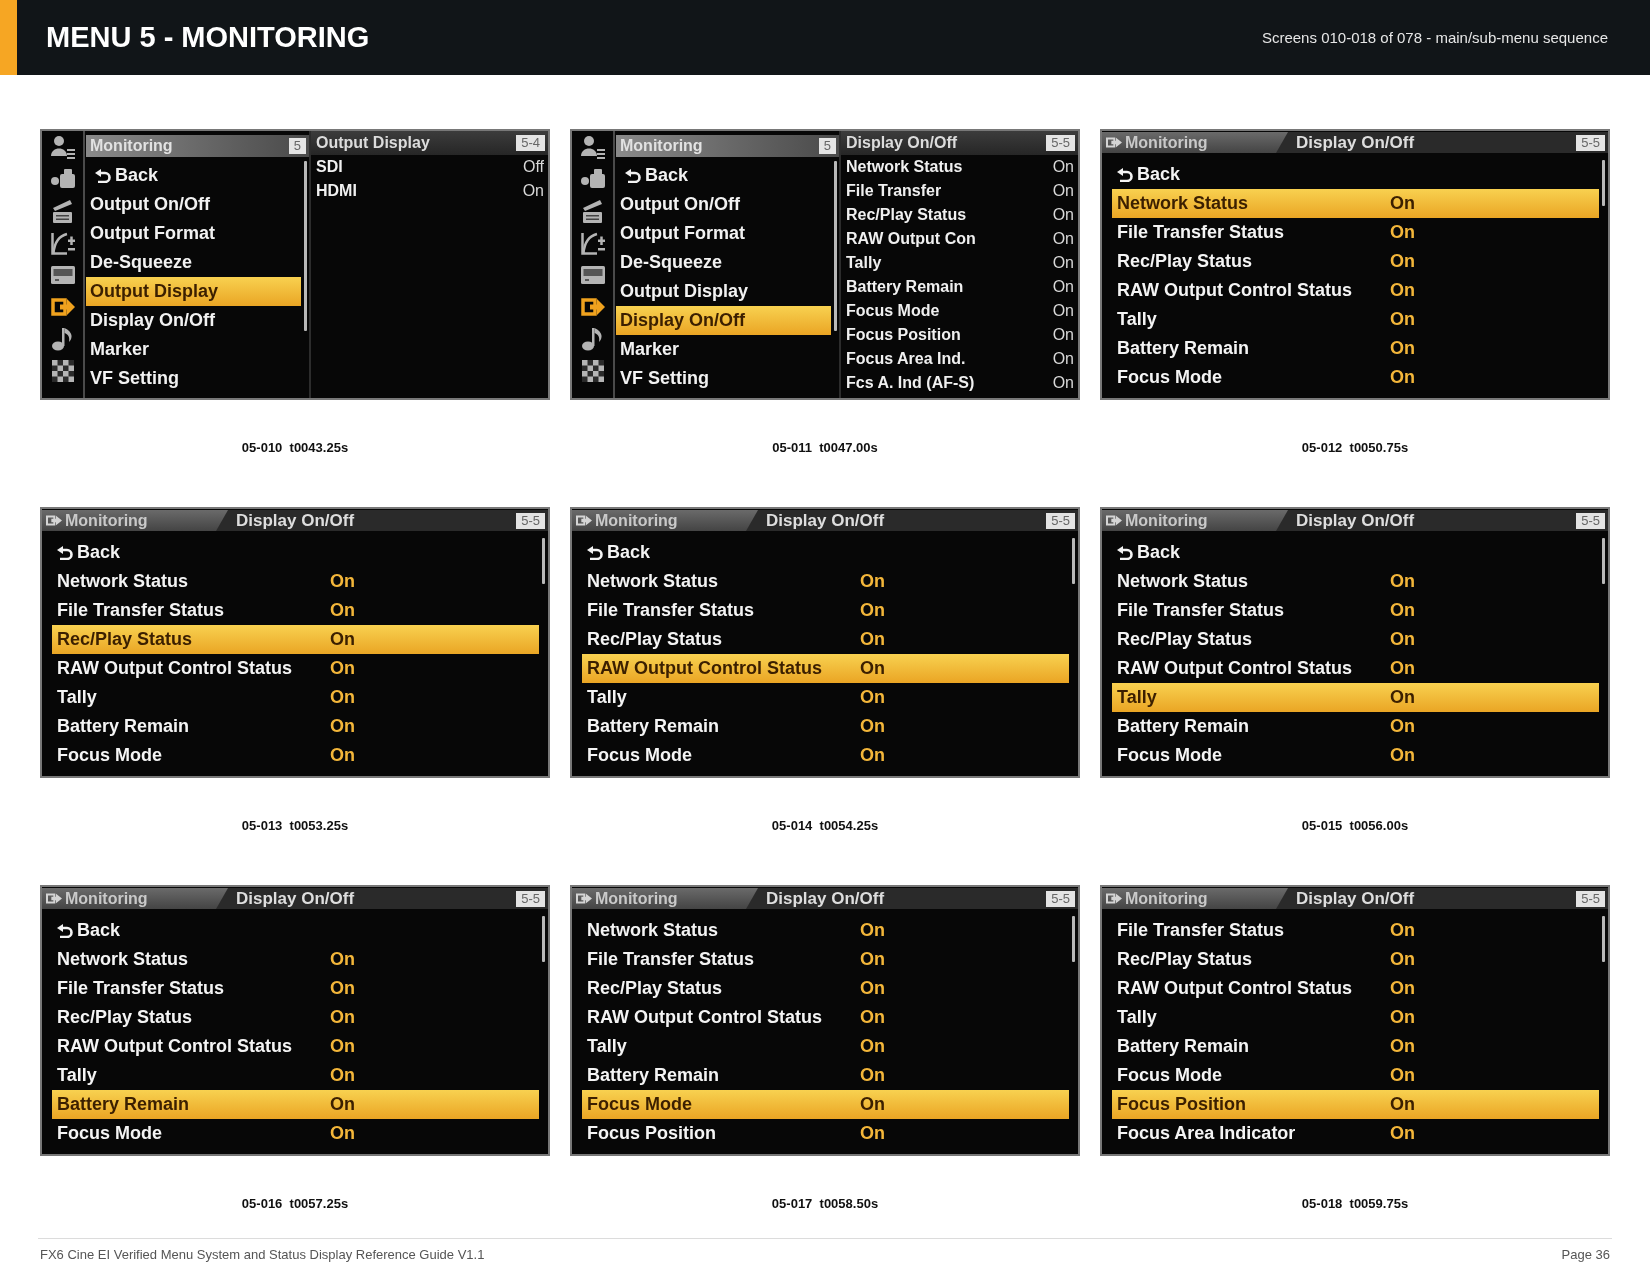  What do you see at coordinates (429, 191) in the screenshot?
I see `menu-item: HDMI On` at bounding box center [429, 191].